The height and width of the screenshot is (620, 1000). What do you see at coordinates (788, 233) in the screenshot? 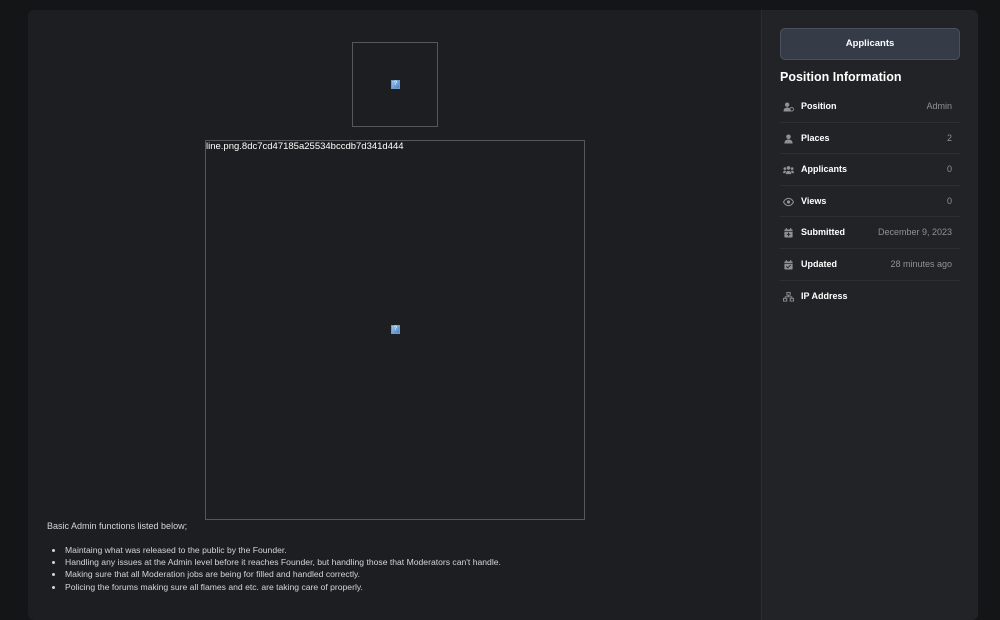
I see `calendar-plus-icon` at bounding box center [788, 233].